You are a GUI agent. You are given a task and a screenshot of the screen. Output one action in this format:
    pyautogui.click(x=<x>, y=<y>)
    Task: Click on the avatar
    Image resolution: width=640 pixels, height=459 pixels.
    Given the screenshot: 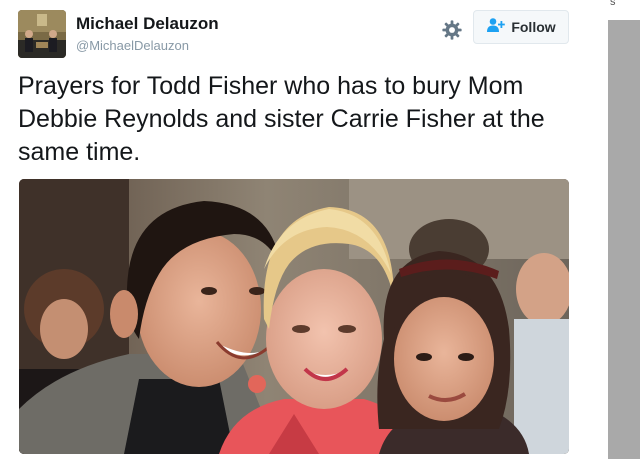 What is the action you would take?
    pyautogui.click(x=42, y=34)
    